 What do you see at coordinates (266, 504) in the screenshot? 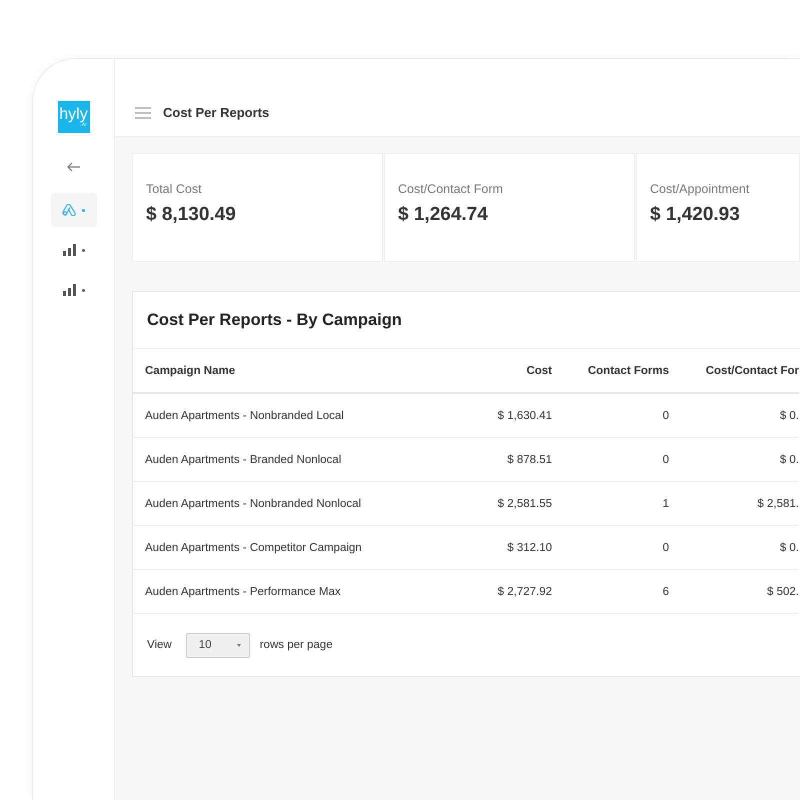
I see `table-cell: Auden Apartments - Nonbranded Nonlocal` at bounding box center [266, 504].